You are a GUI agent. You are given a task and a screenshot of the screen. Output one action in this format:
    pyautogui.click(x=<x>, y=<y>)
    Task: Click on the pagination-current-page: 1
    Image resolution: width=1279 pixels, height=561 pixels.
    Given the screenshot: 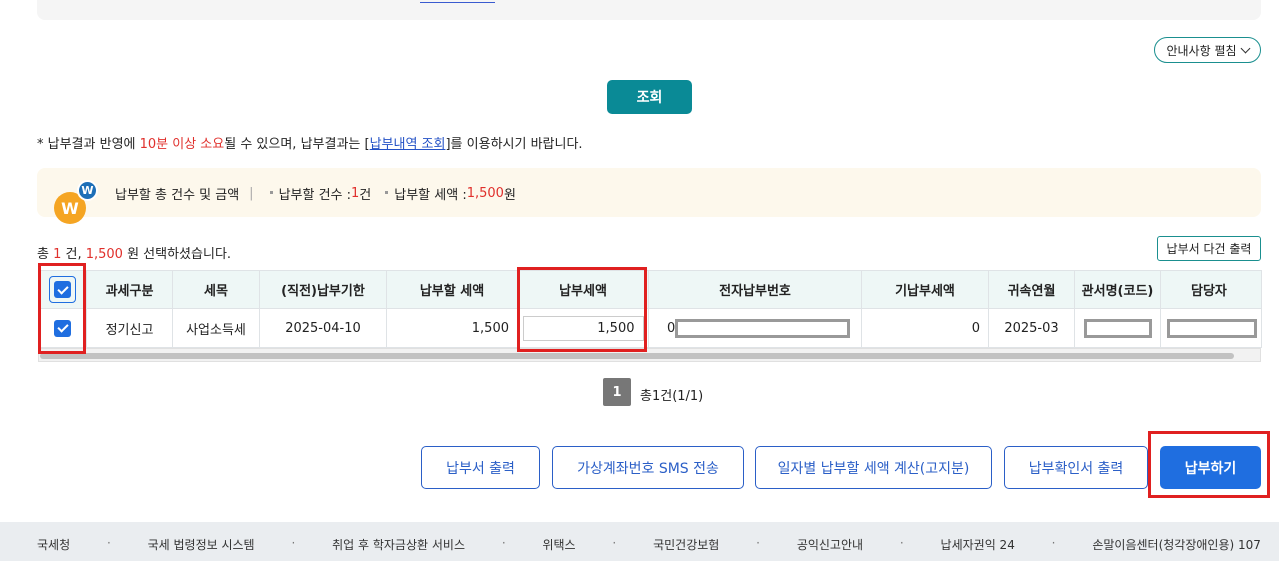 What is the action you would take?
    pyautogui.click(x=617, y=392)
    